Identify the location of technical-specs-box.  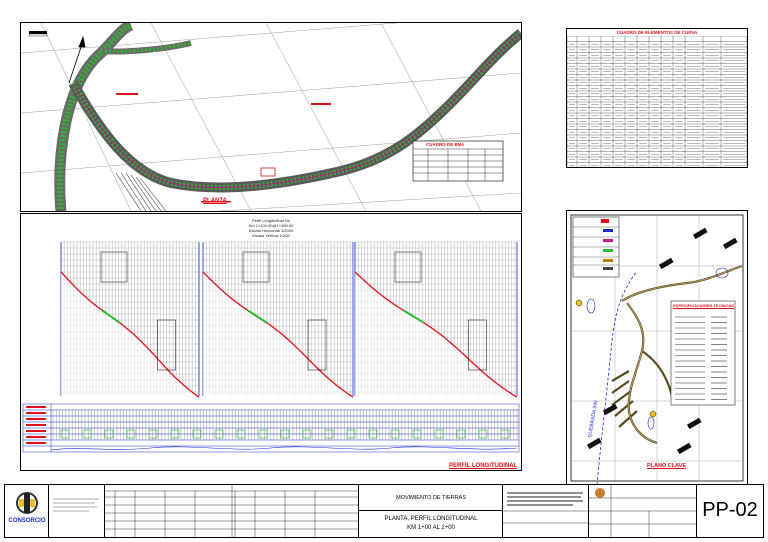
(703, 353).